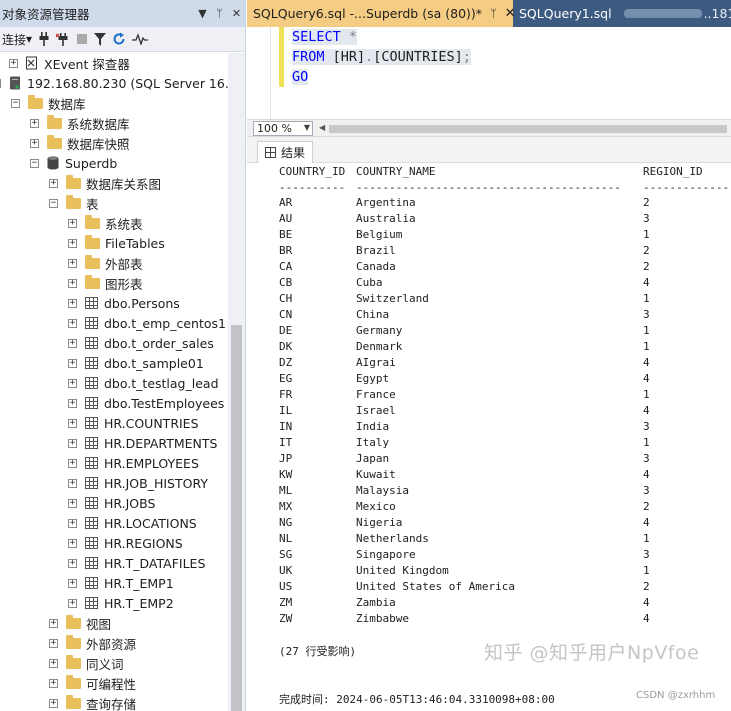 The height and width of the screenshot is (711, 731). I want to click on tree-node-system-databases: + 系统数据库, so click(80, 123).